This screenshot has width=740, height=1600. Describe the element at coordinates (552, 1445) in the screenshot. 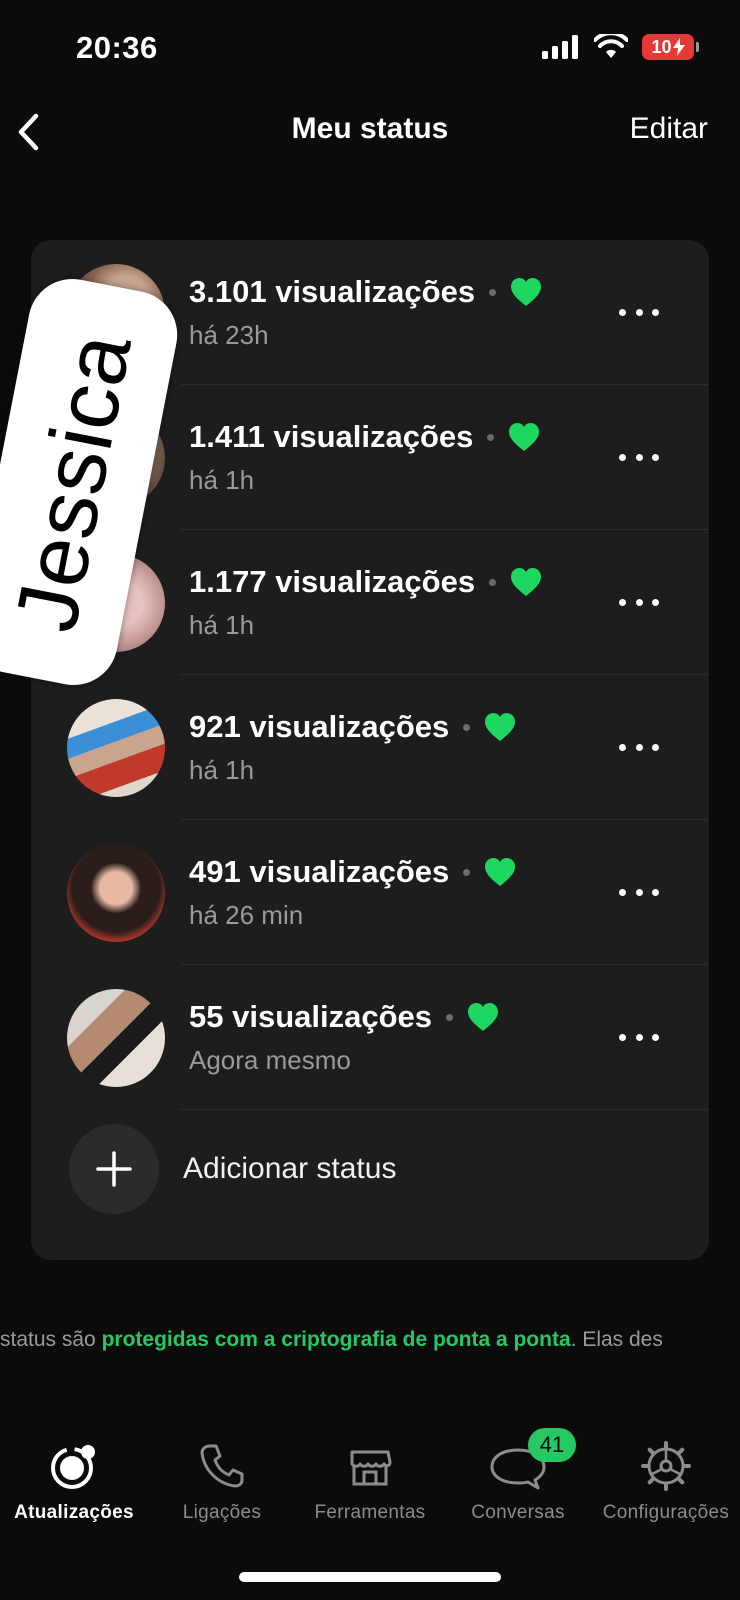

I see `unread-badge: 41` at that location.